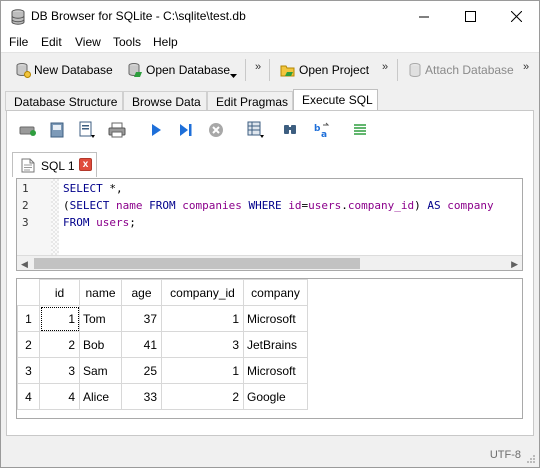 This screenshot has height=468, width=540. Describe the element at coordinates (324, 134) in the screenshot. I see `svg-text: a` at that location.